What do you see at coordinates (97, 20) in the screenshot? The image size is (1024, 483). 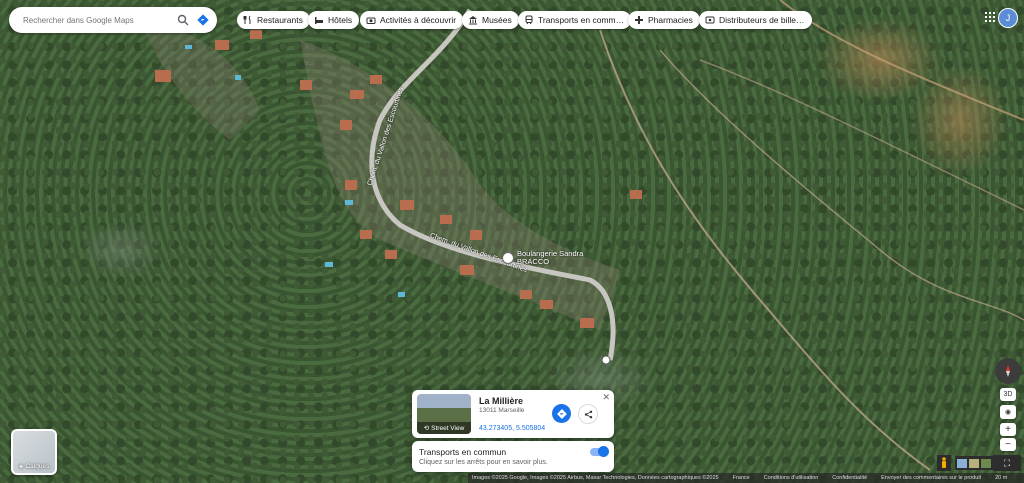 I see `search-input` at bounding box center [97, 20].